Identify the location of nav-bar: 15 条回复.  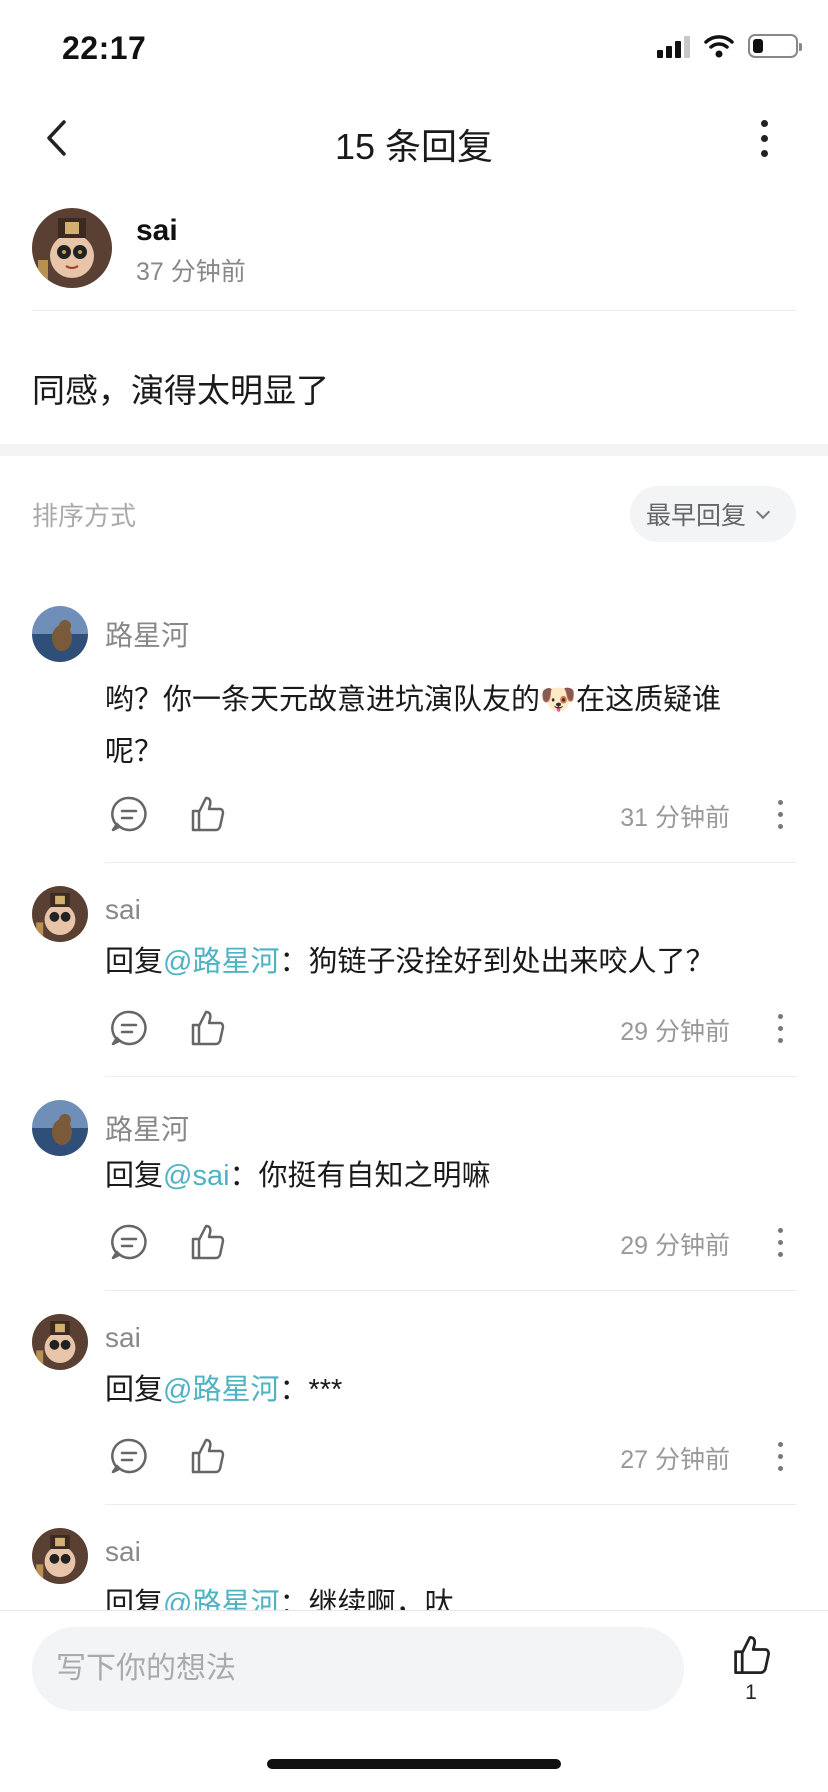
(414, 138).